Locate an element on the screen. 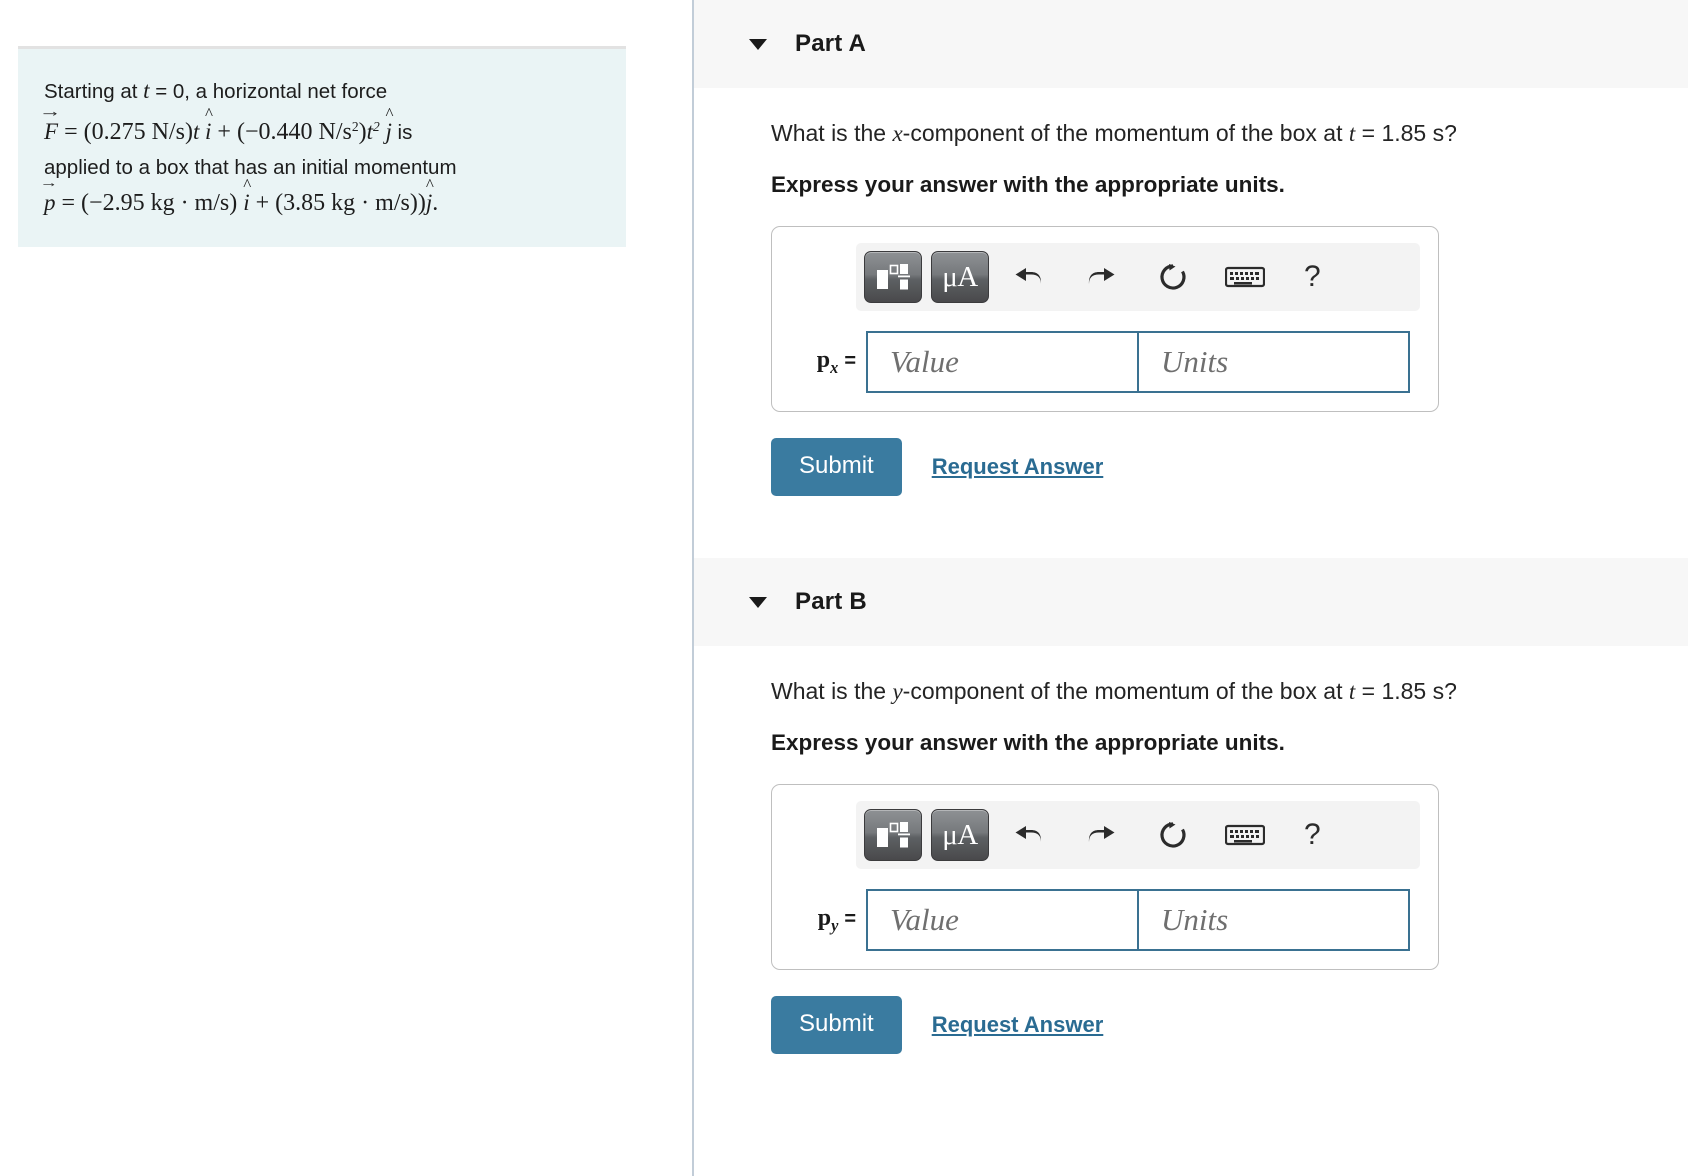  part-title-b: Part B is located at coordinates (831, 601).